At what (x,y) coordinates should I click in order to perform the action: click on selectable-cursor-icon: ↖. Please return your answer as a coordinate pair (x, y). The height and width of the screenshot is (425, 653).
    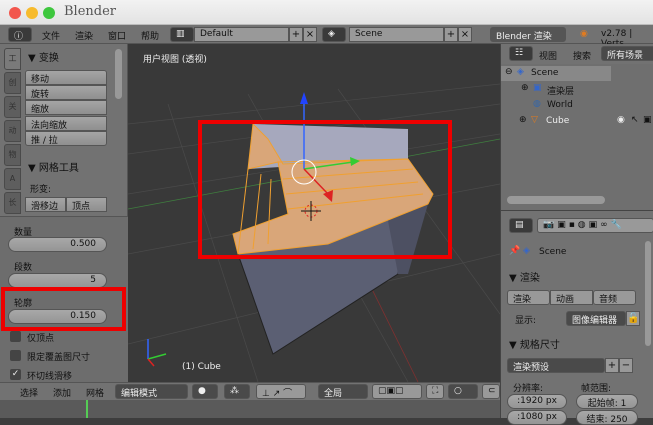
    Looking at the image, I should click on (635, 120).